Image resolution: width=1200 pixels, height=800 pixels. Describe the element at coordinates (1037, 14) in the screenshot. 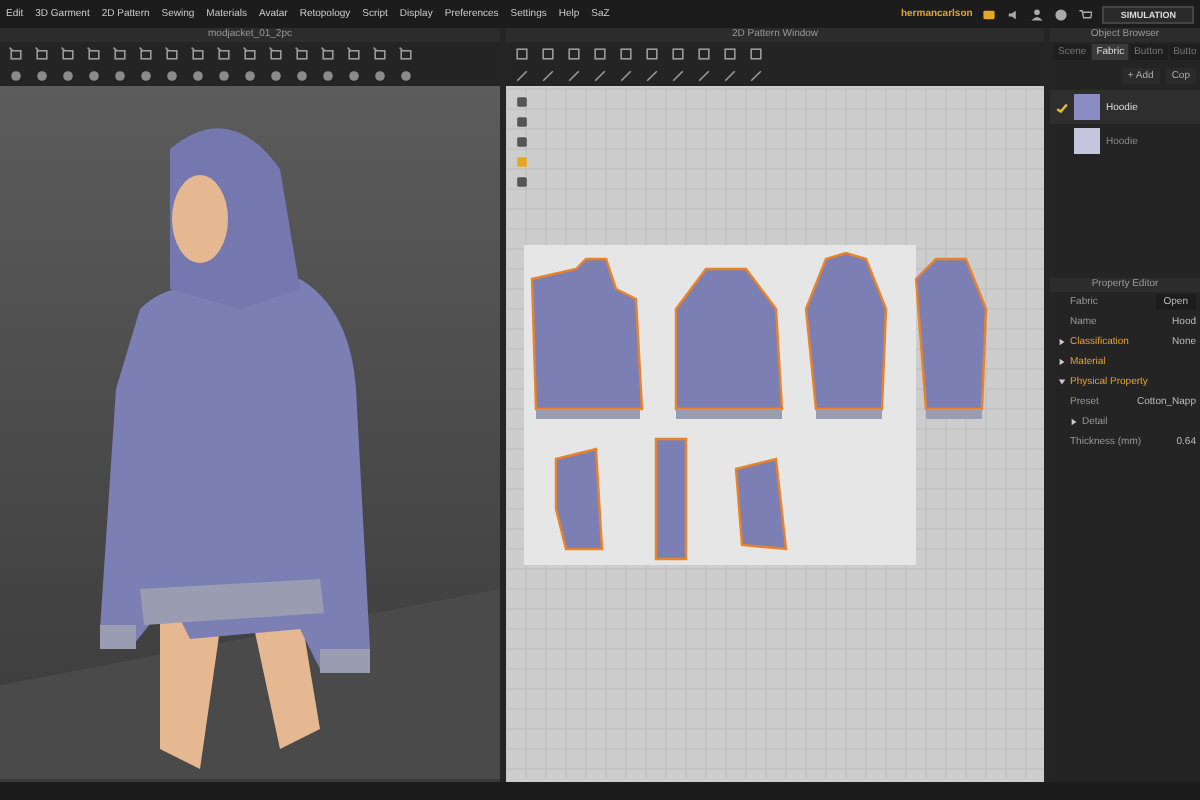

I see `user-icon` at that location.